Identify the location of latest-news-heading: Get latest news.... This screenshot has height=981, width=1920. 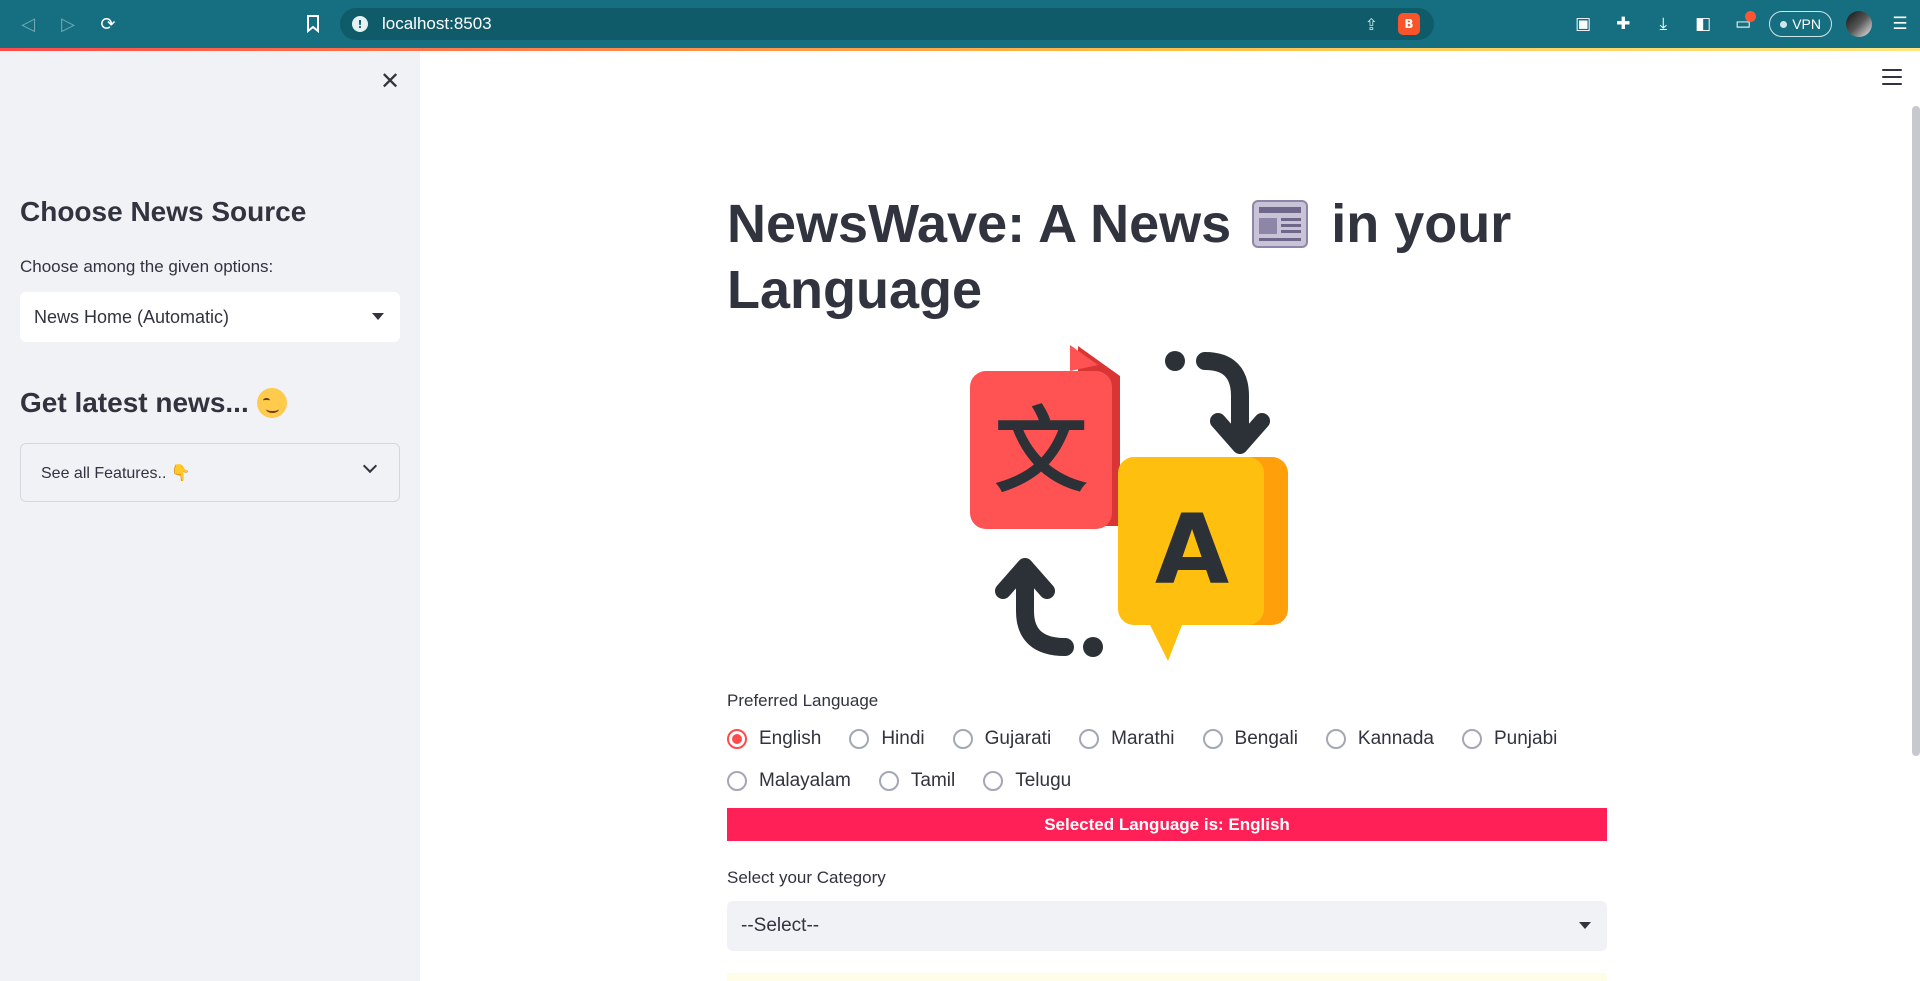
(153, 403).